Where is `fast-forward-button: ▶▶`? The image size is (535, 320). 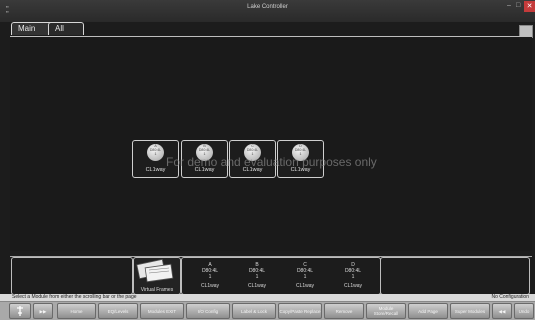 fast-forward-button: ▶▶ is located at coordinates (43, 311).